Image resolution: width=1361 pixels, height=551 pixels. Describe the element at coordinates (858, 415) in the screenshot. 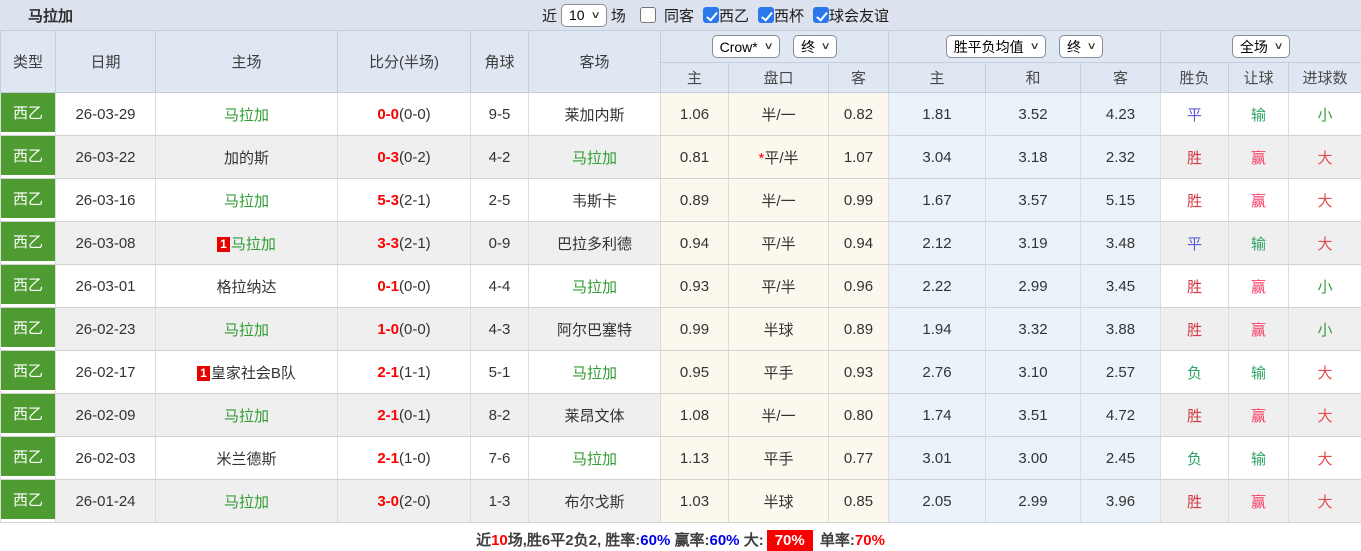

I see `odds-away-cell: 0.80` at that location.